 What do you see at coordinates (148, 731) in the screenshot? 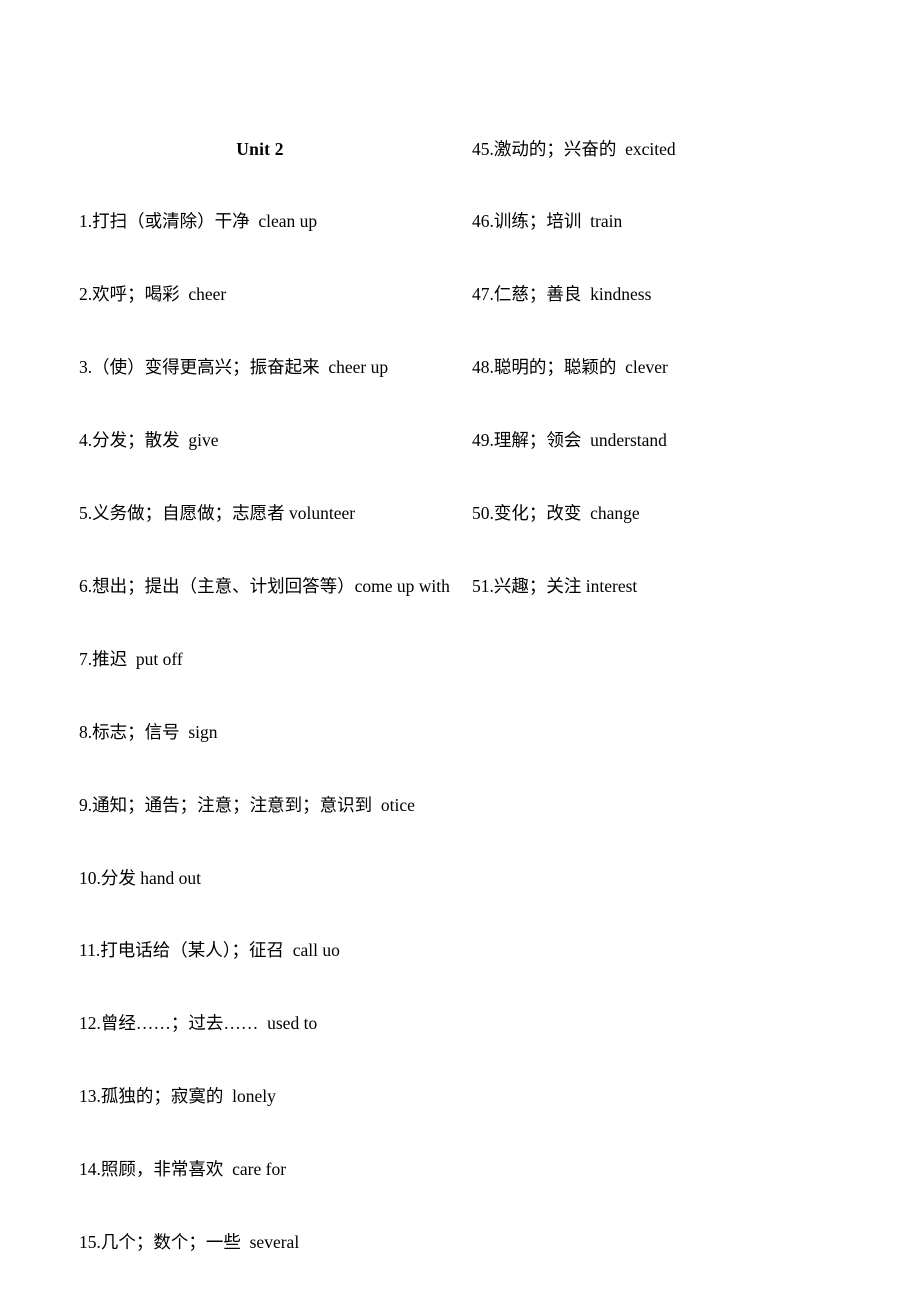
I see `vocabulary-entry: 8.标志；信号 sign` at bounding box center [148, 731].